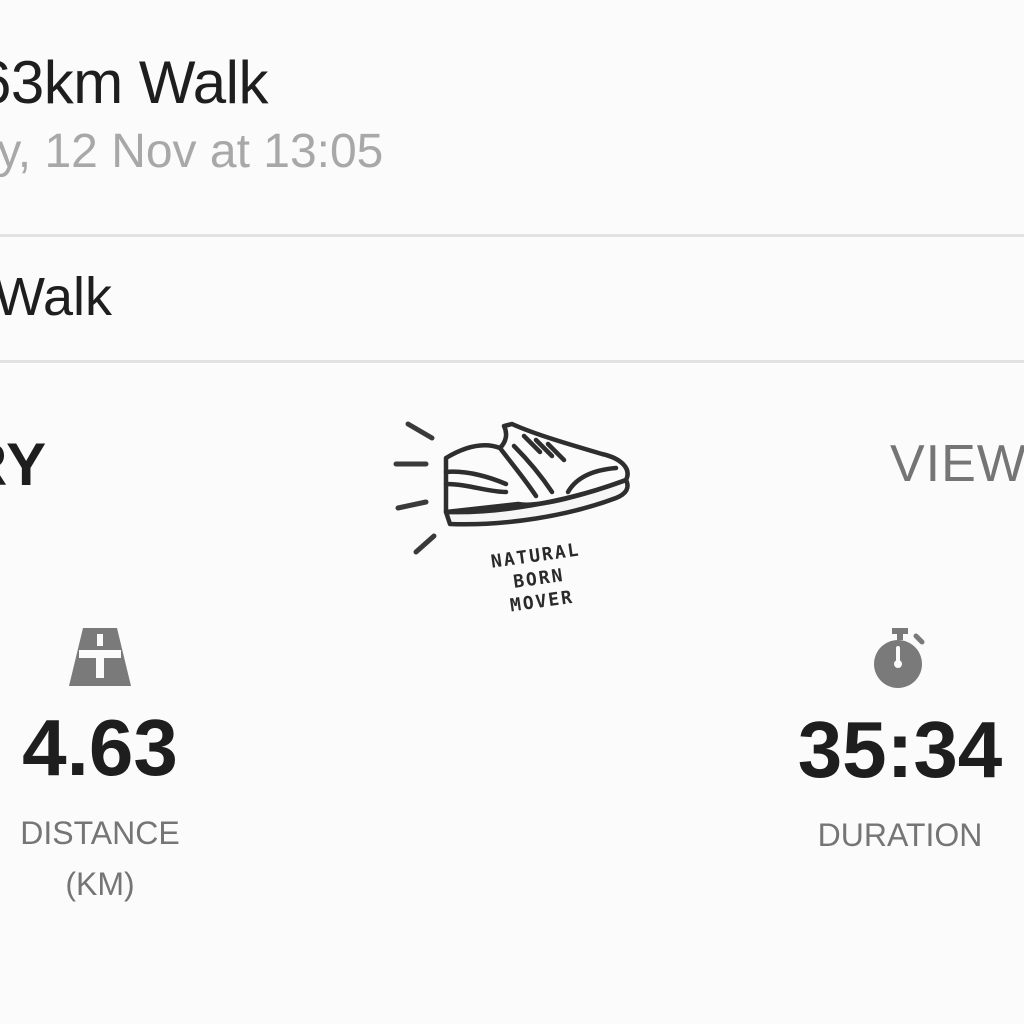  I want to click on distance-value: 4.63, so click(100, 747).